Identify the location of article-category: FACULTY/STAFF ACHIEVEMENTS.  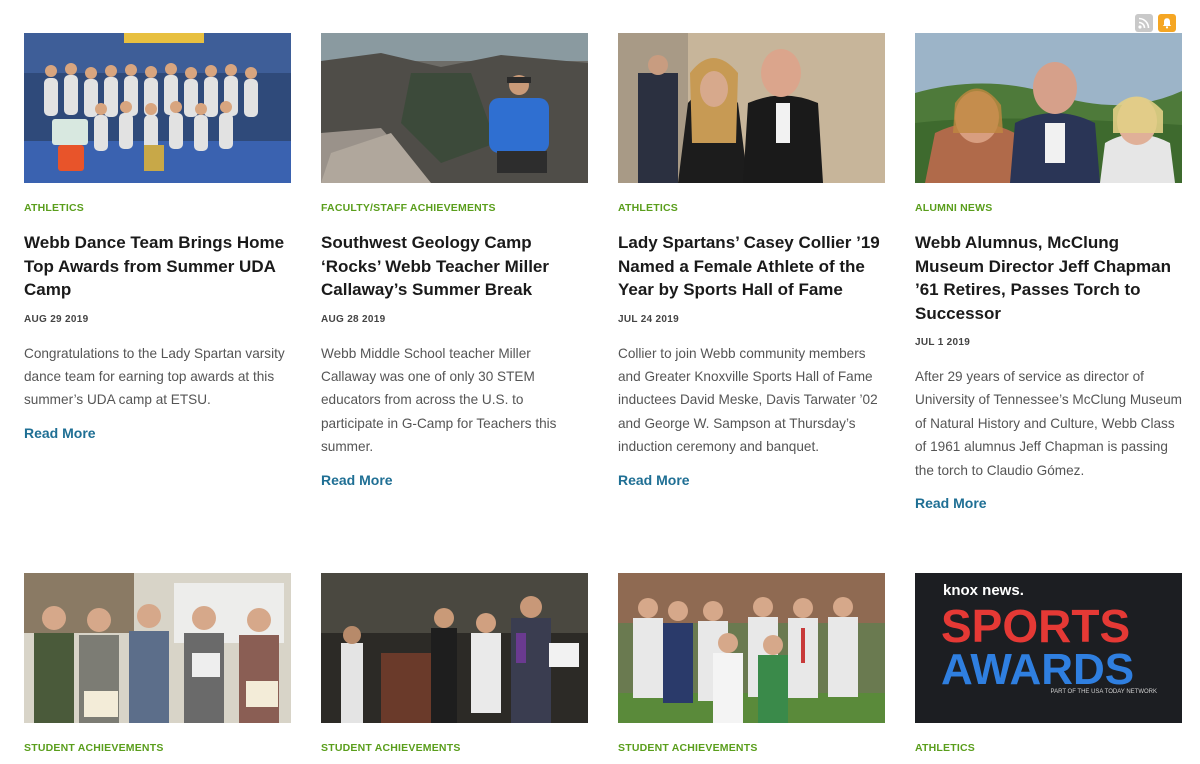
(454, 208).